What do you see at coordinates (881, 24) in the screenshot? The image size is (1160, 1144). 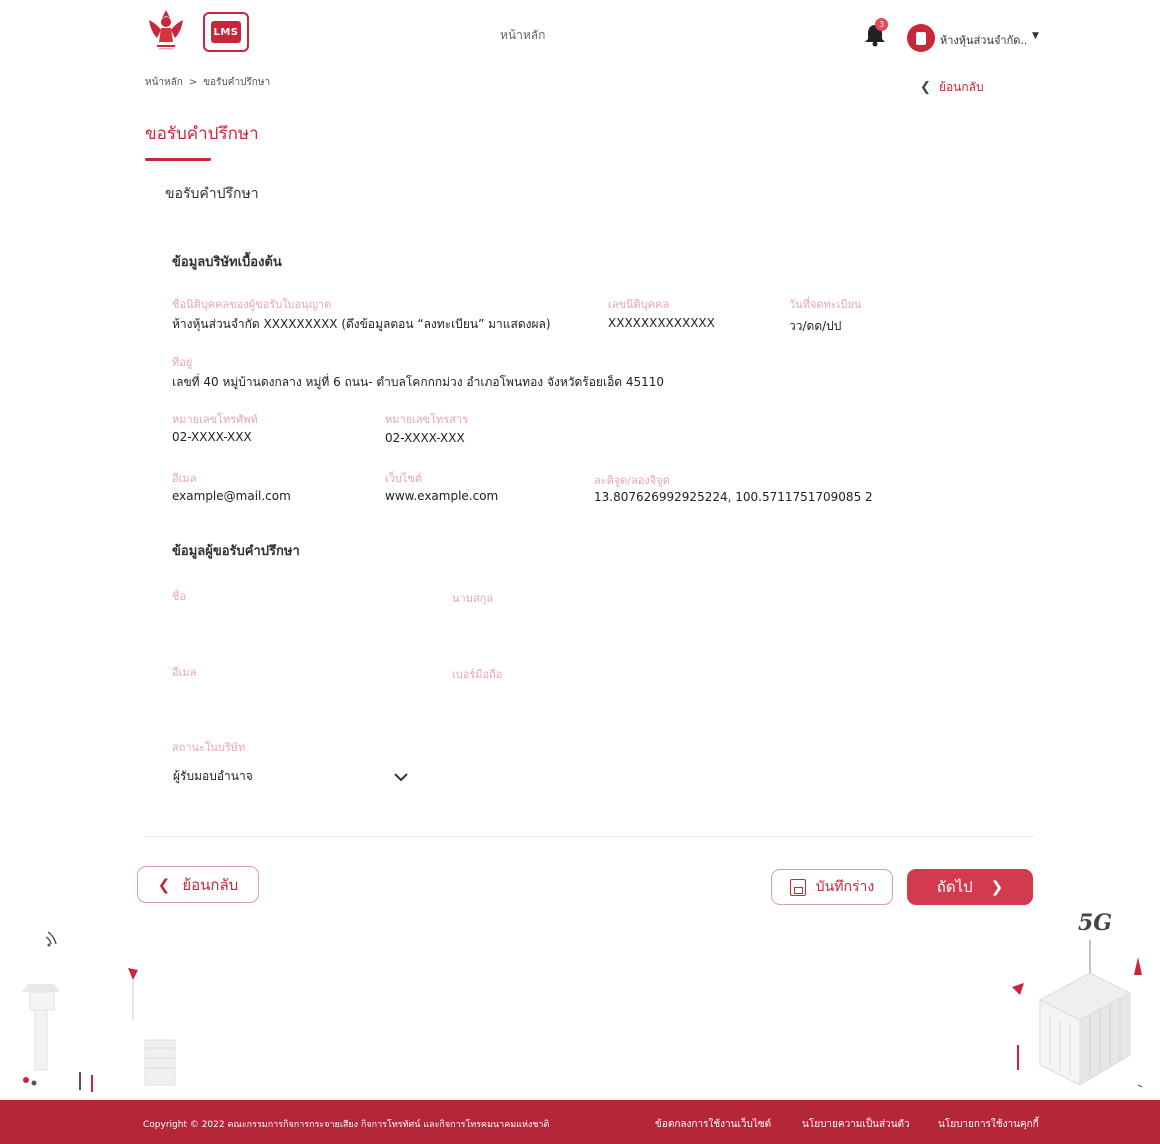 I see `notification-count-badge: 3` at bounding box center [881, 24].